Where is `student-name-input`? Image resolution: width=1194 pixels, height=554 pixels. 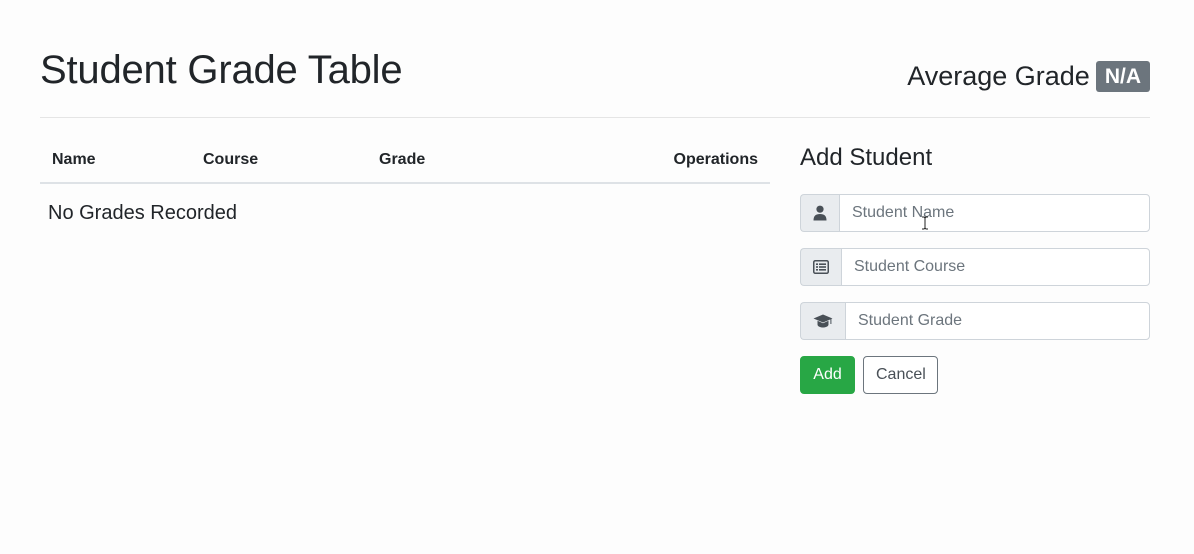 student-name-input is located at coordinates (994, 213).